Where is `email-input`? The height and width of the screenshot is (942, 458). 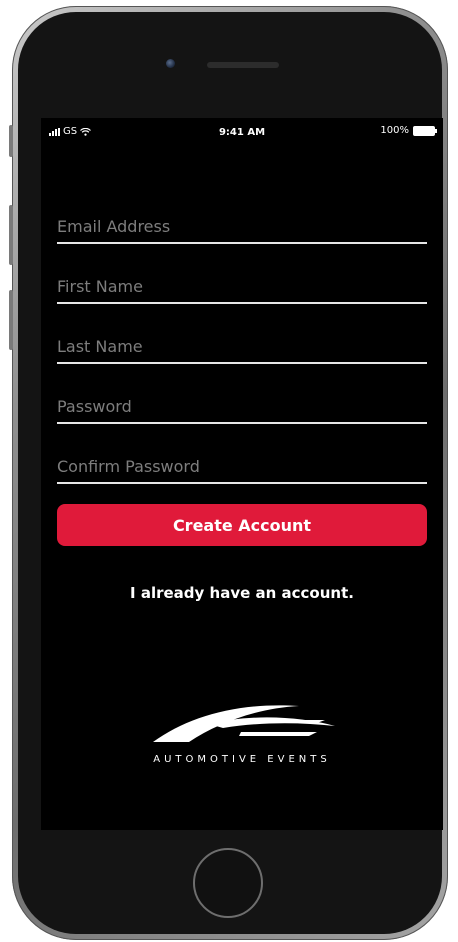
email-input is located at coordinates (242, 226).